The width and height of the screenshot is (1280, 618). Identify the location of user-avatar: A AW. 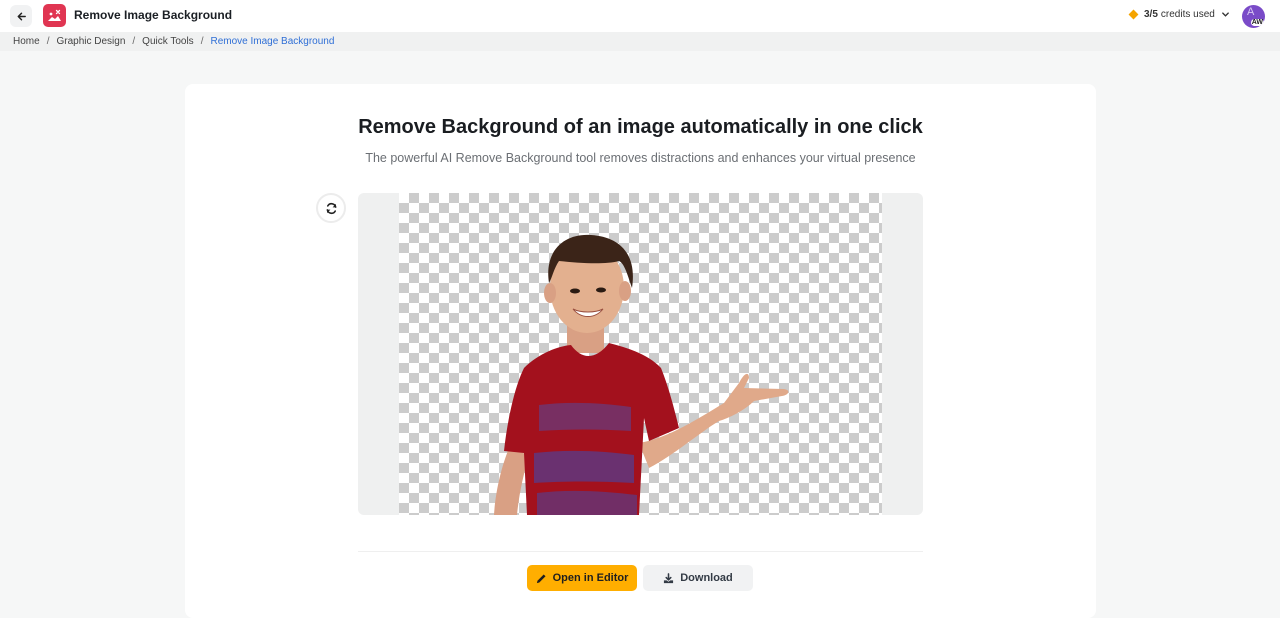
(1253, 16).